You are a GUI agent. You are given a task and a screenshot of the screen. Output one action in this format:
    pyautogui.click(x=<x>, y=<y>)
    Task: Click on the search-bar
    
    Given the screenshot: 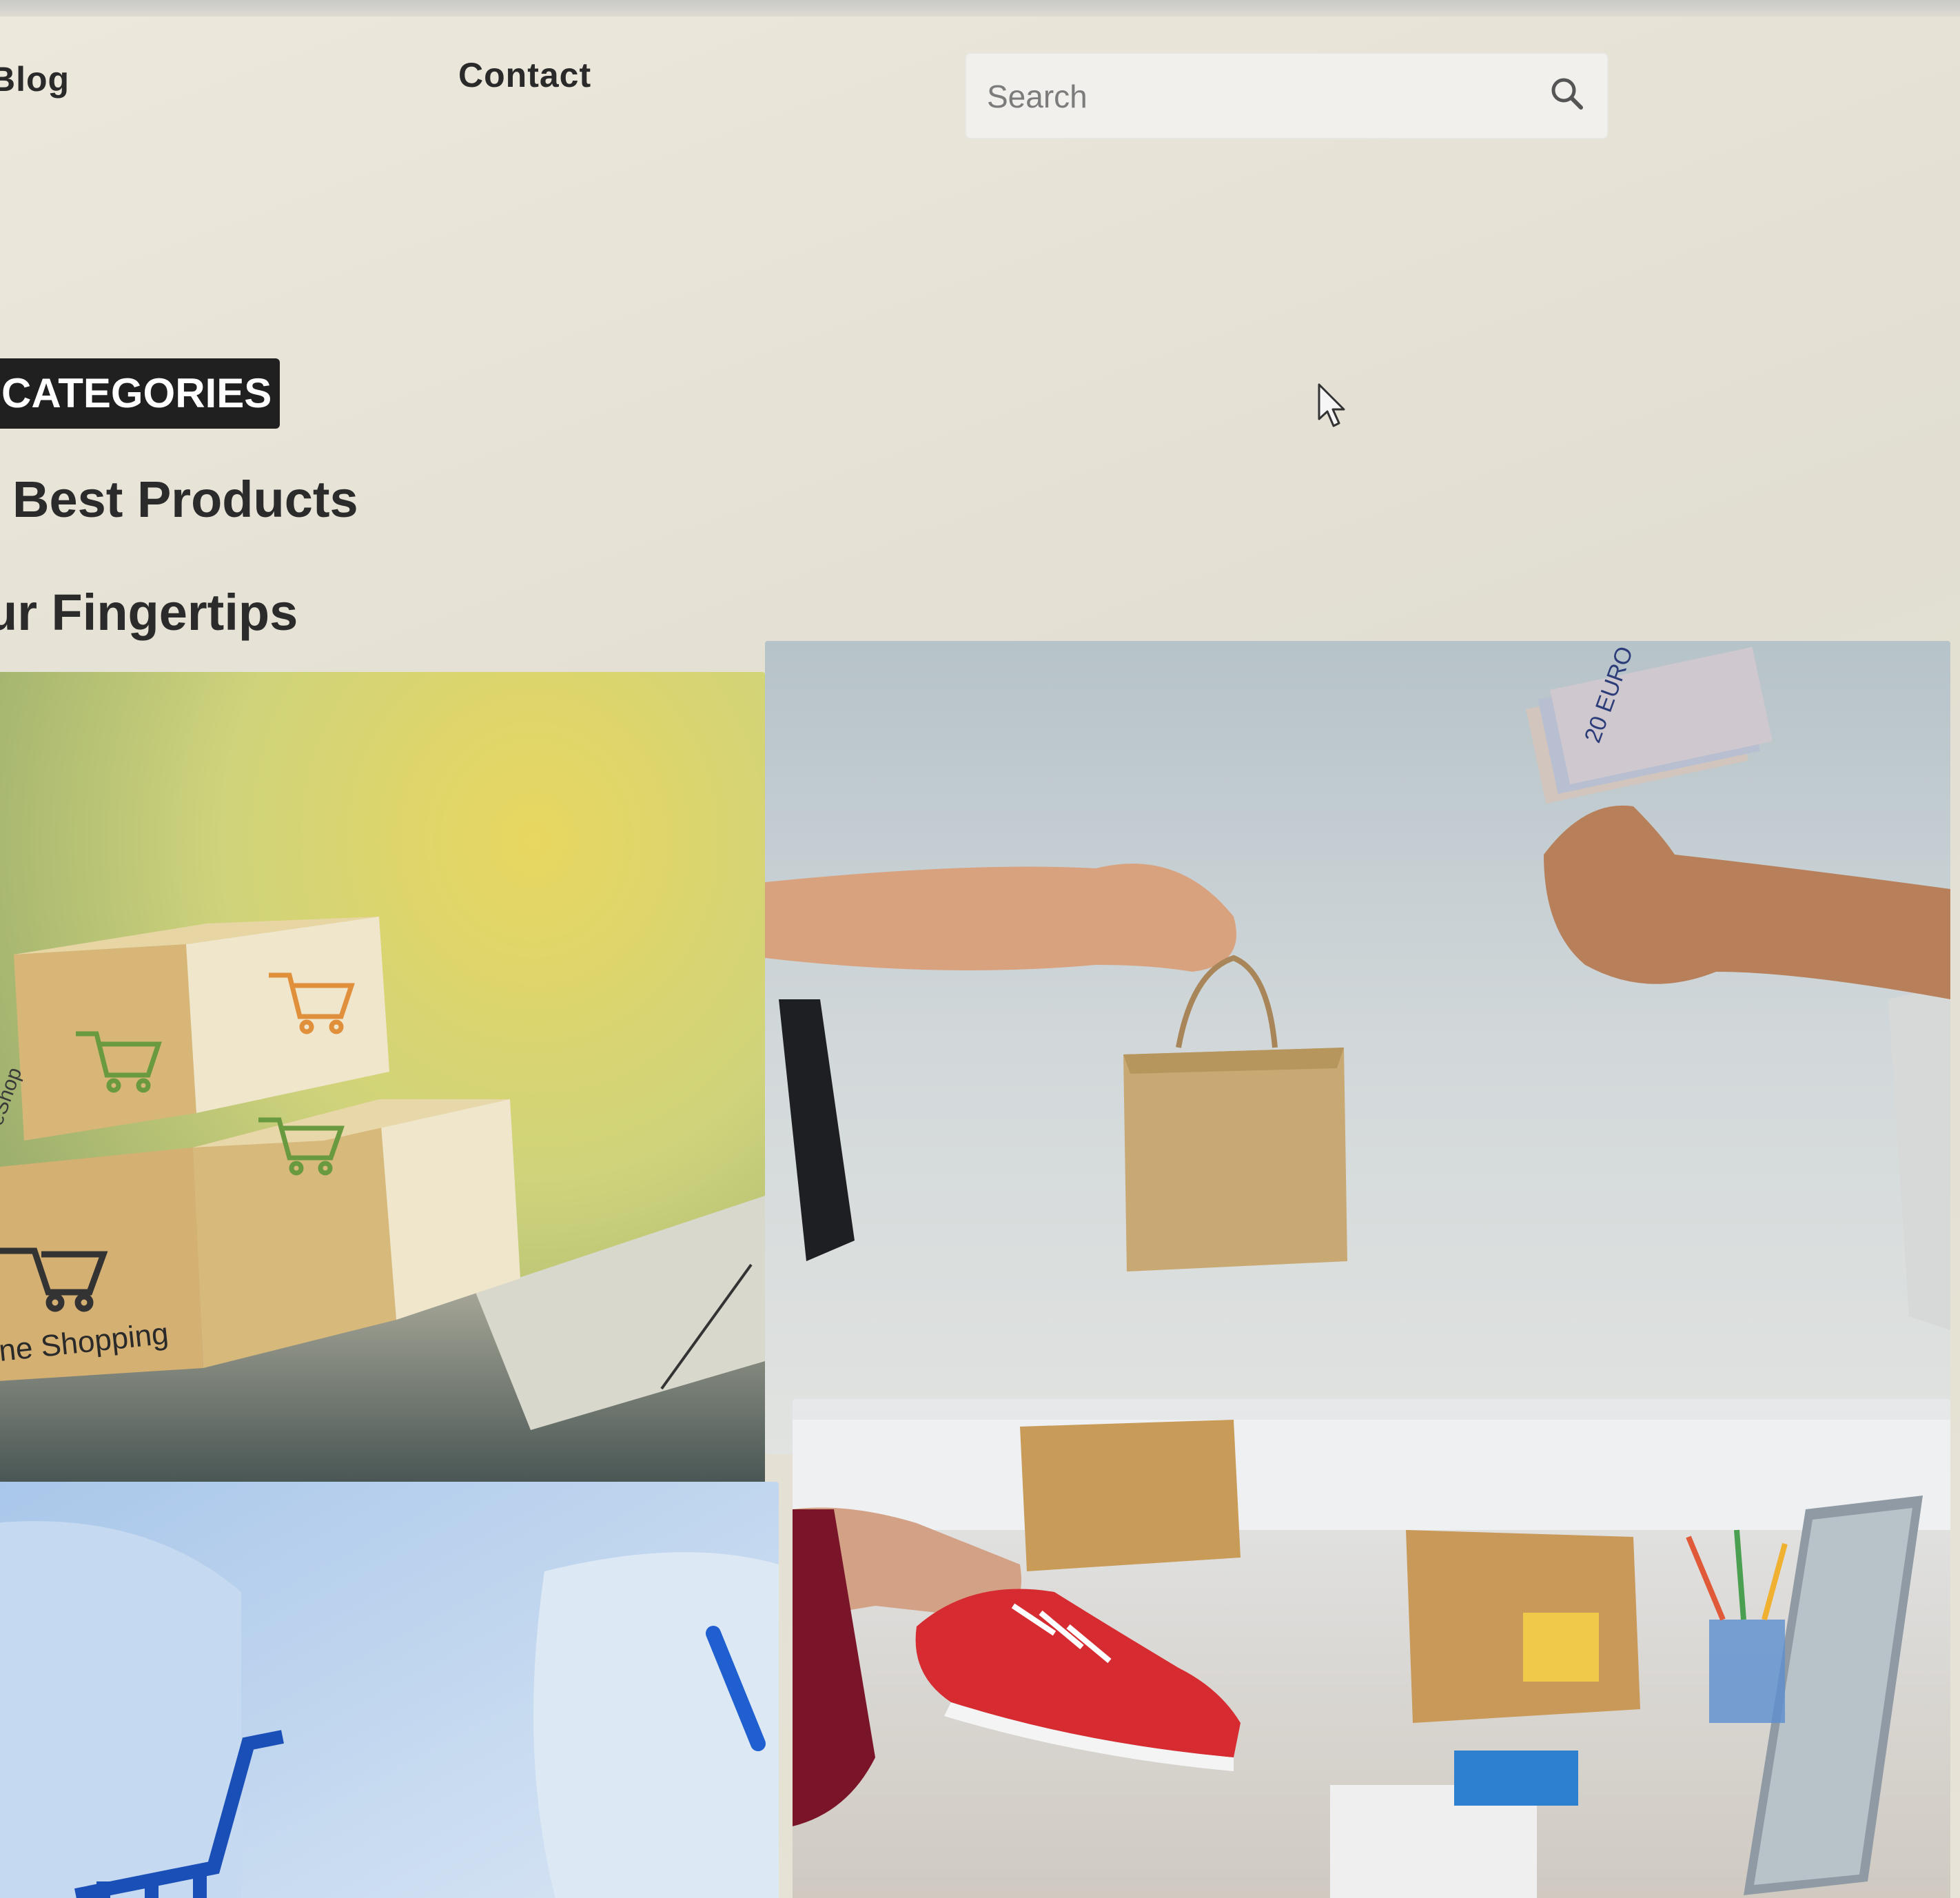 What is the action you would take?
    pyautogui.click(x=1287, y=95)
    